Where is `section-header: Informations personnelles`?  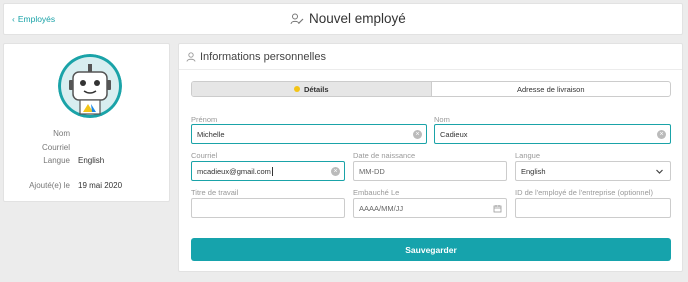
section-header: Informations personnelles is located at coordinates (256, 57).